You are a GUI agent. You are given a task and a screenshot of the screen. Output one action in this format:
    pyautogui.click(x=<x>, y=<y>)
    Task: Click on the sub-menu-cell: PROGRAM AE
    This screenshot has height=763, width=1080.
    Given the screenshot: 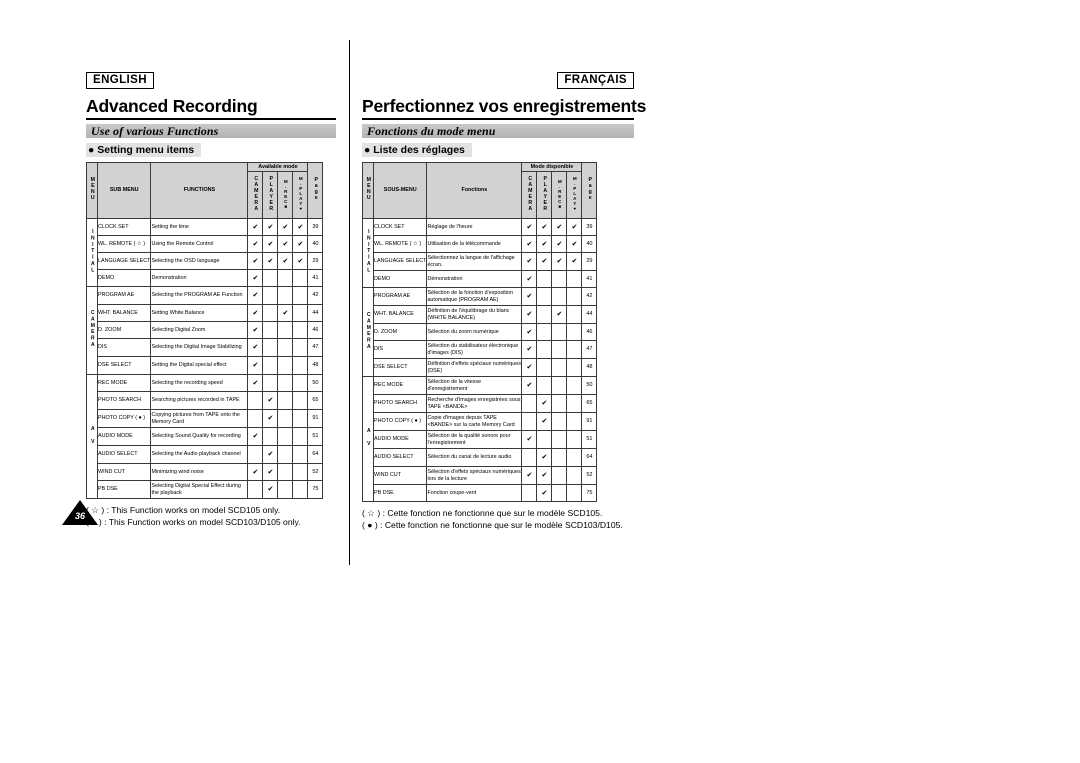 What is the action you would take?
    pyautogui.click(x=124, y=295)
    